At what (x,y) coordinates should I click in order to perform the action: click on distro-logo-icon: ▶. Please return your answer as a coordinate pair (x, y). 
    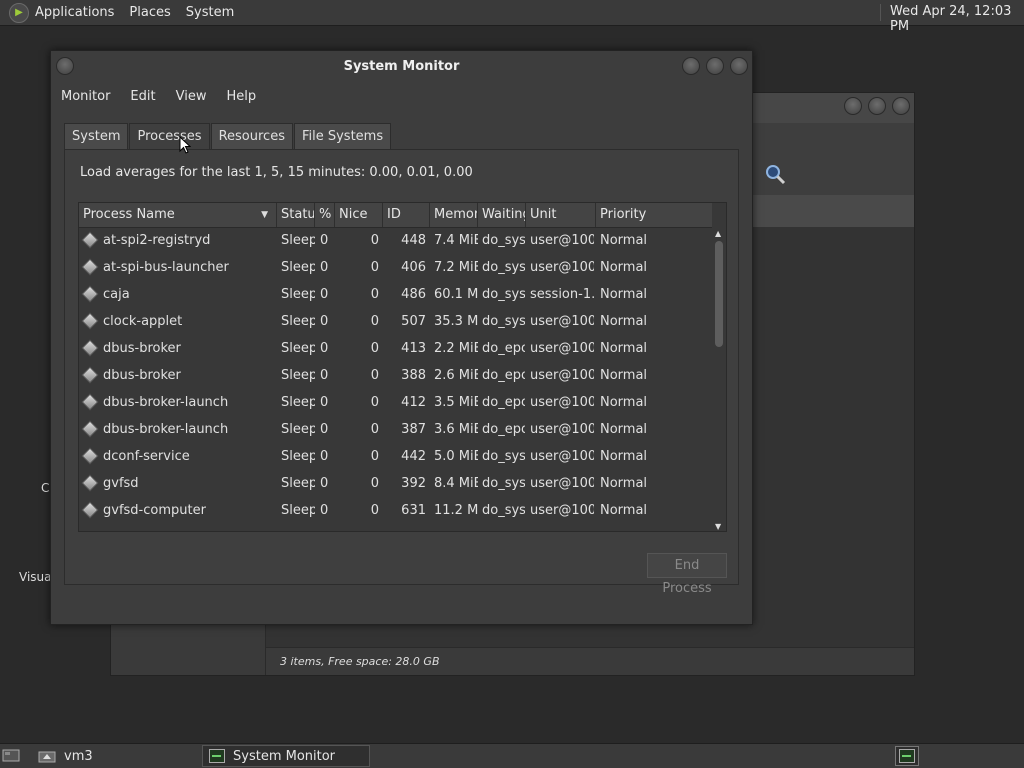
    Looking at the image, I should click on (19, 12).